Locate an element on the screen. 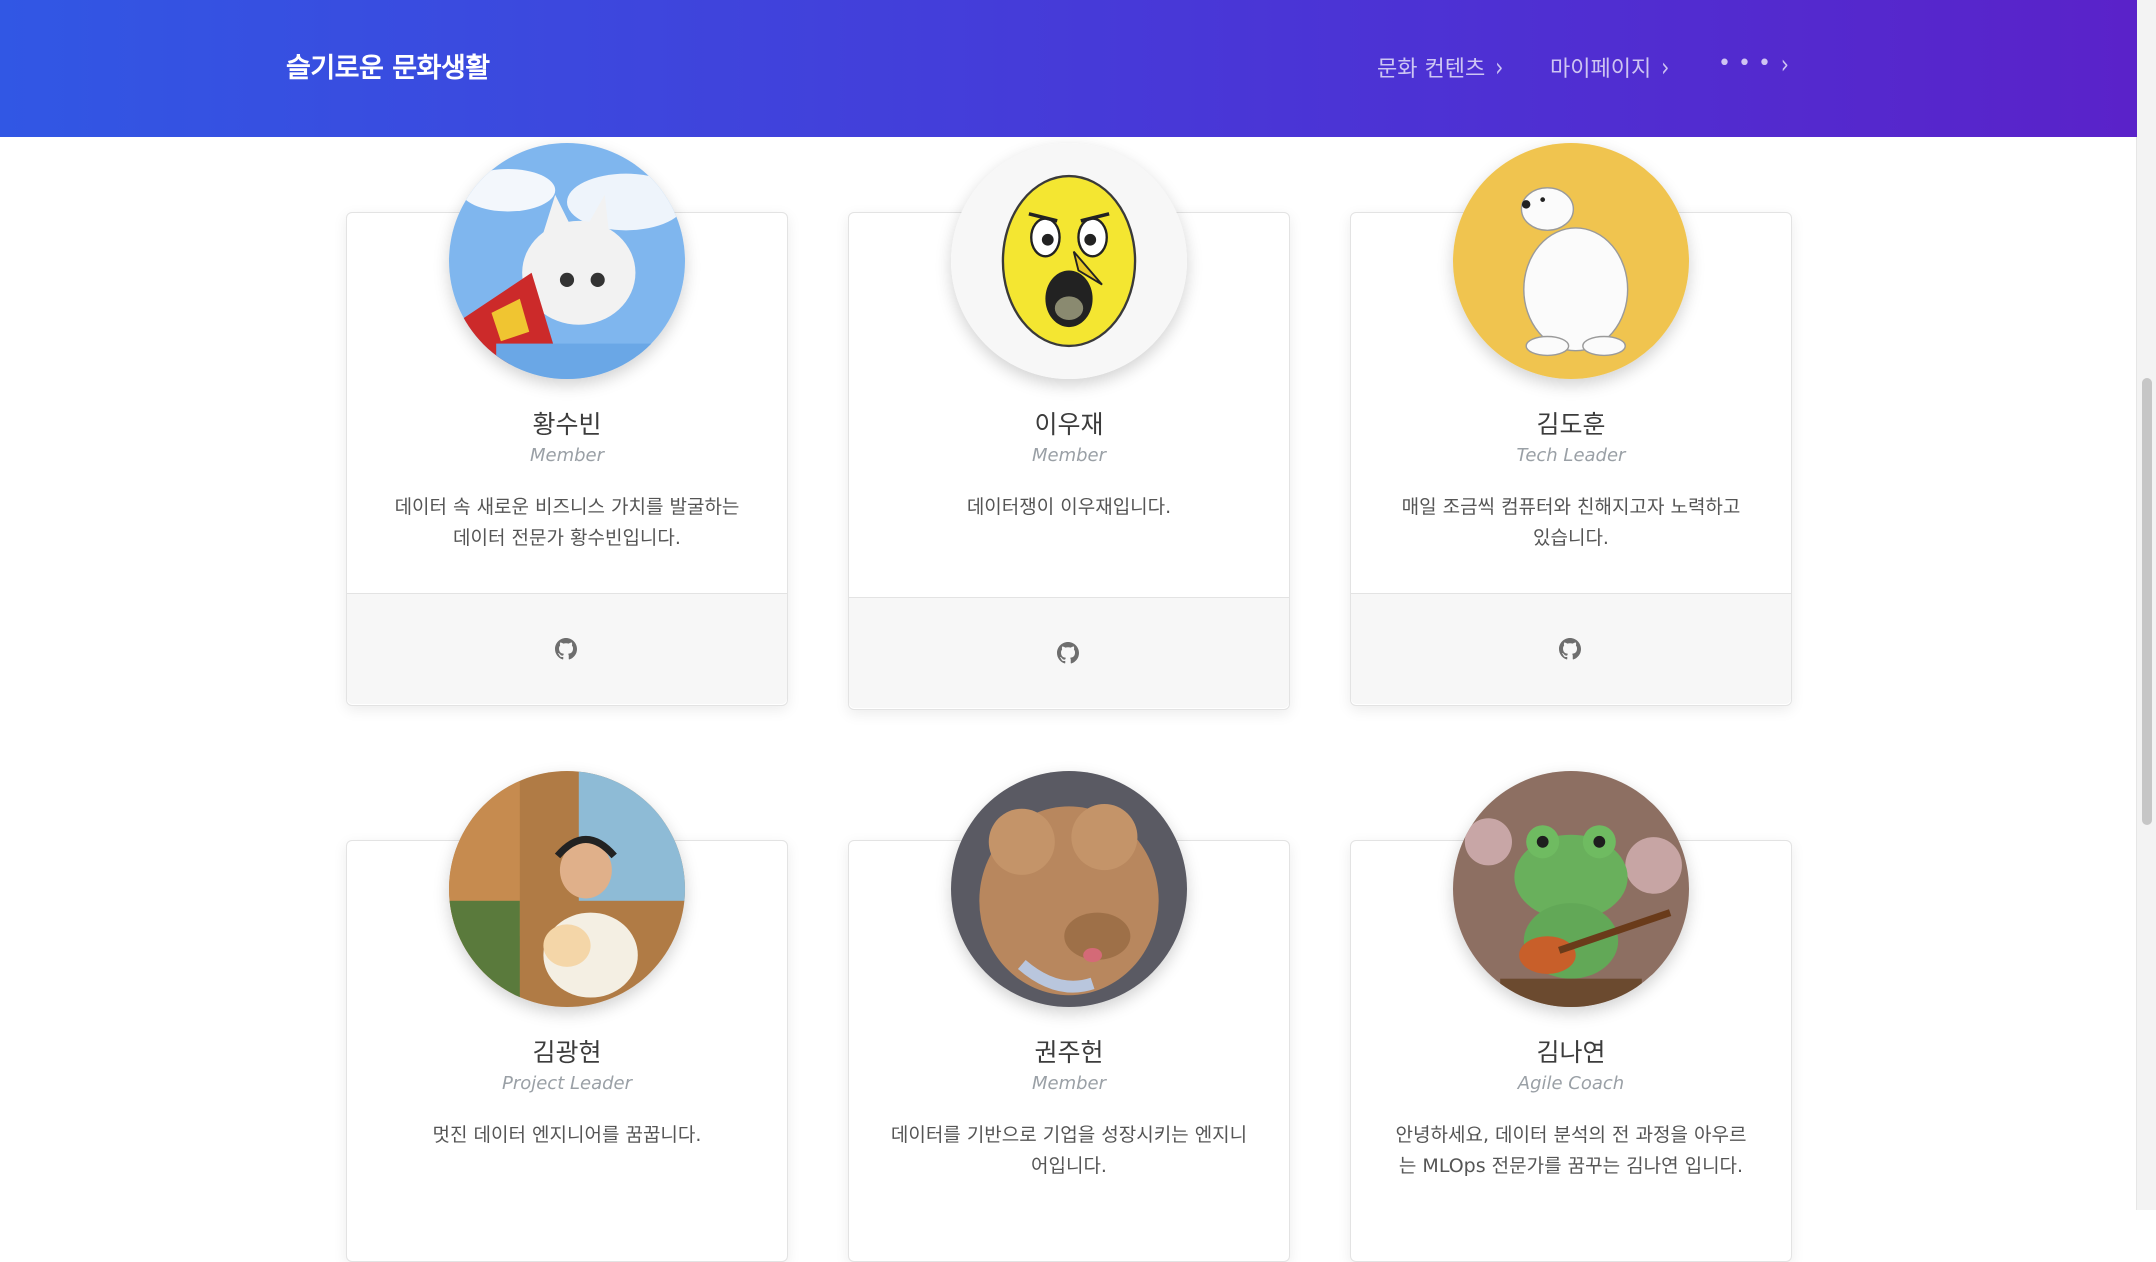  scrollbar-thumb is located at coordinates (2147, 601).